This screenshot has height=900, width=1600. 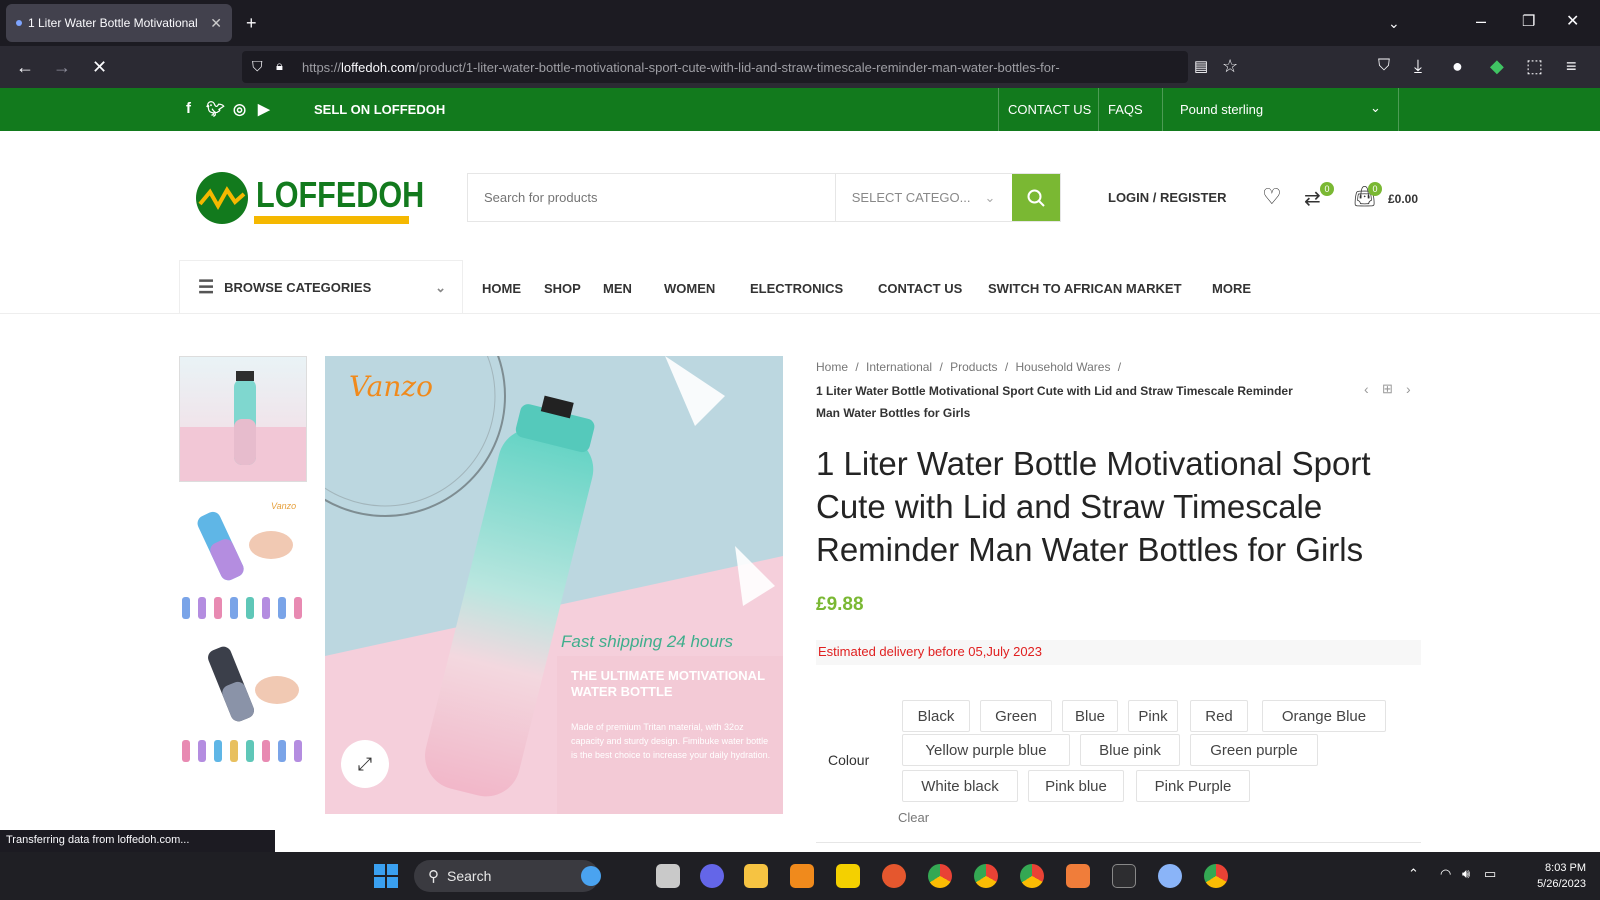 I want to click on nav-home: HOME, so click(x=501, y=288).